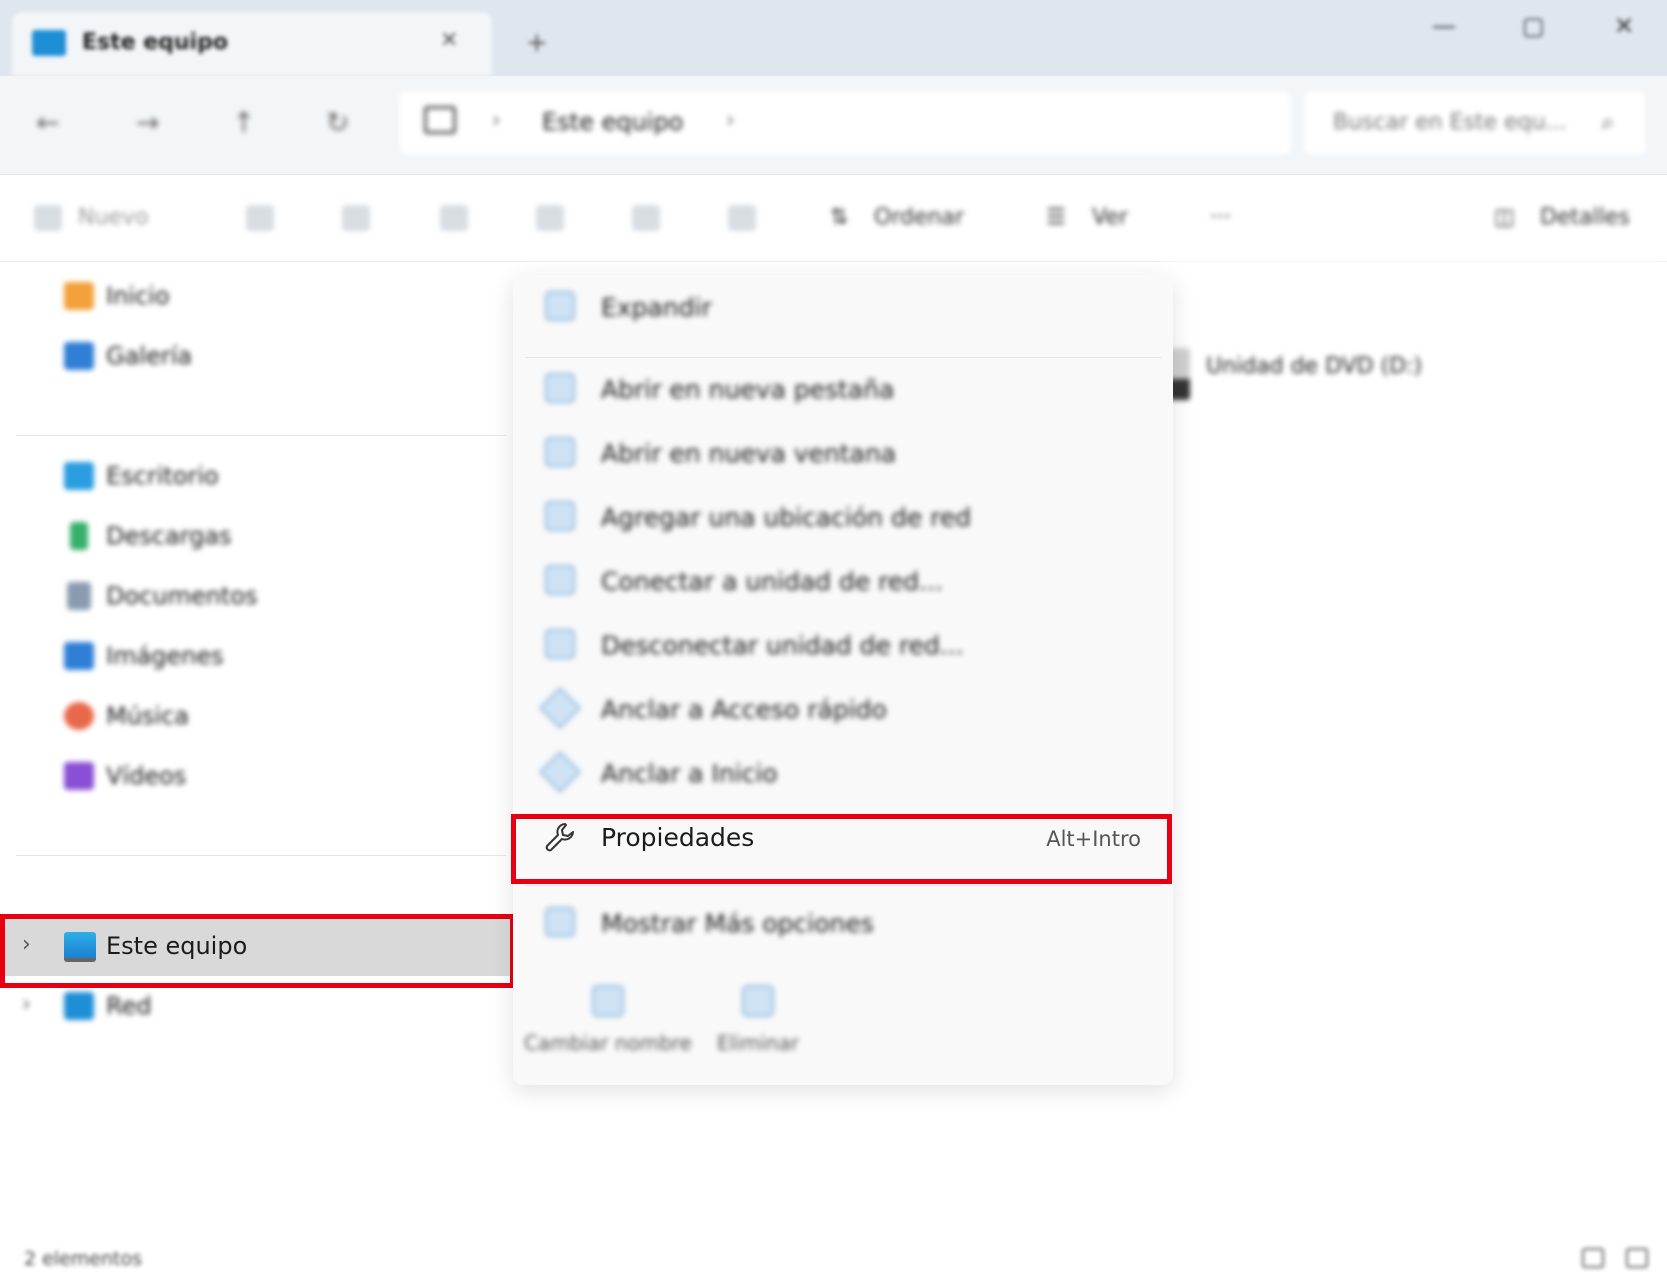  I want to click on view-button: Ver, so click(1110, 217).